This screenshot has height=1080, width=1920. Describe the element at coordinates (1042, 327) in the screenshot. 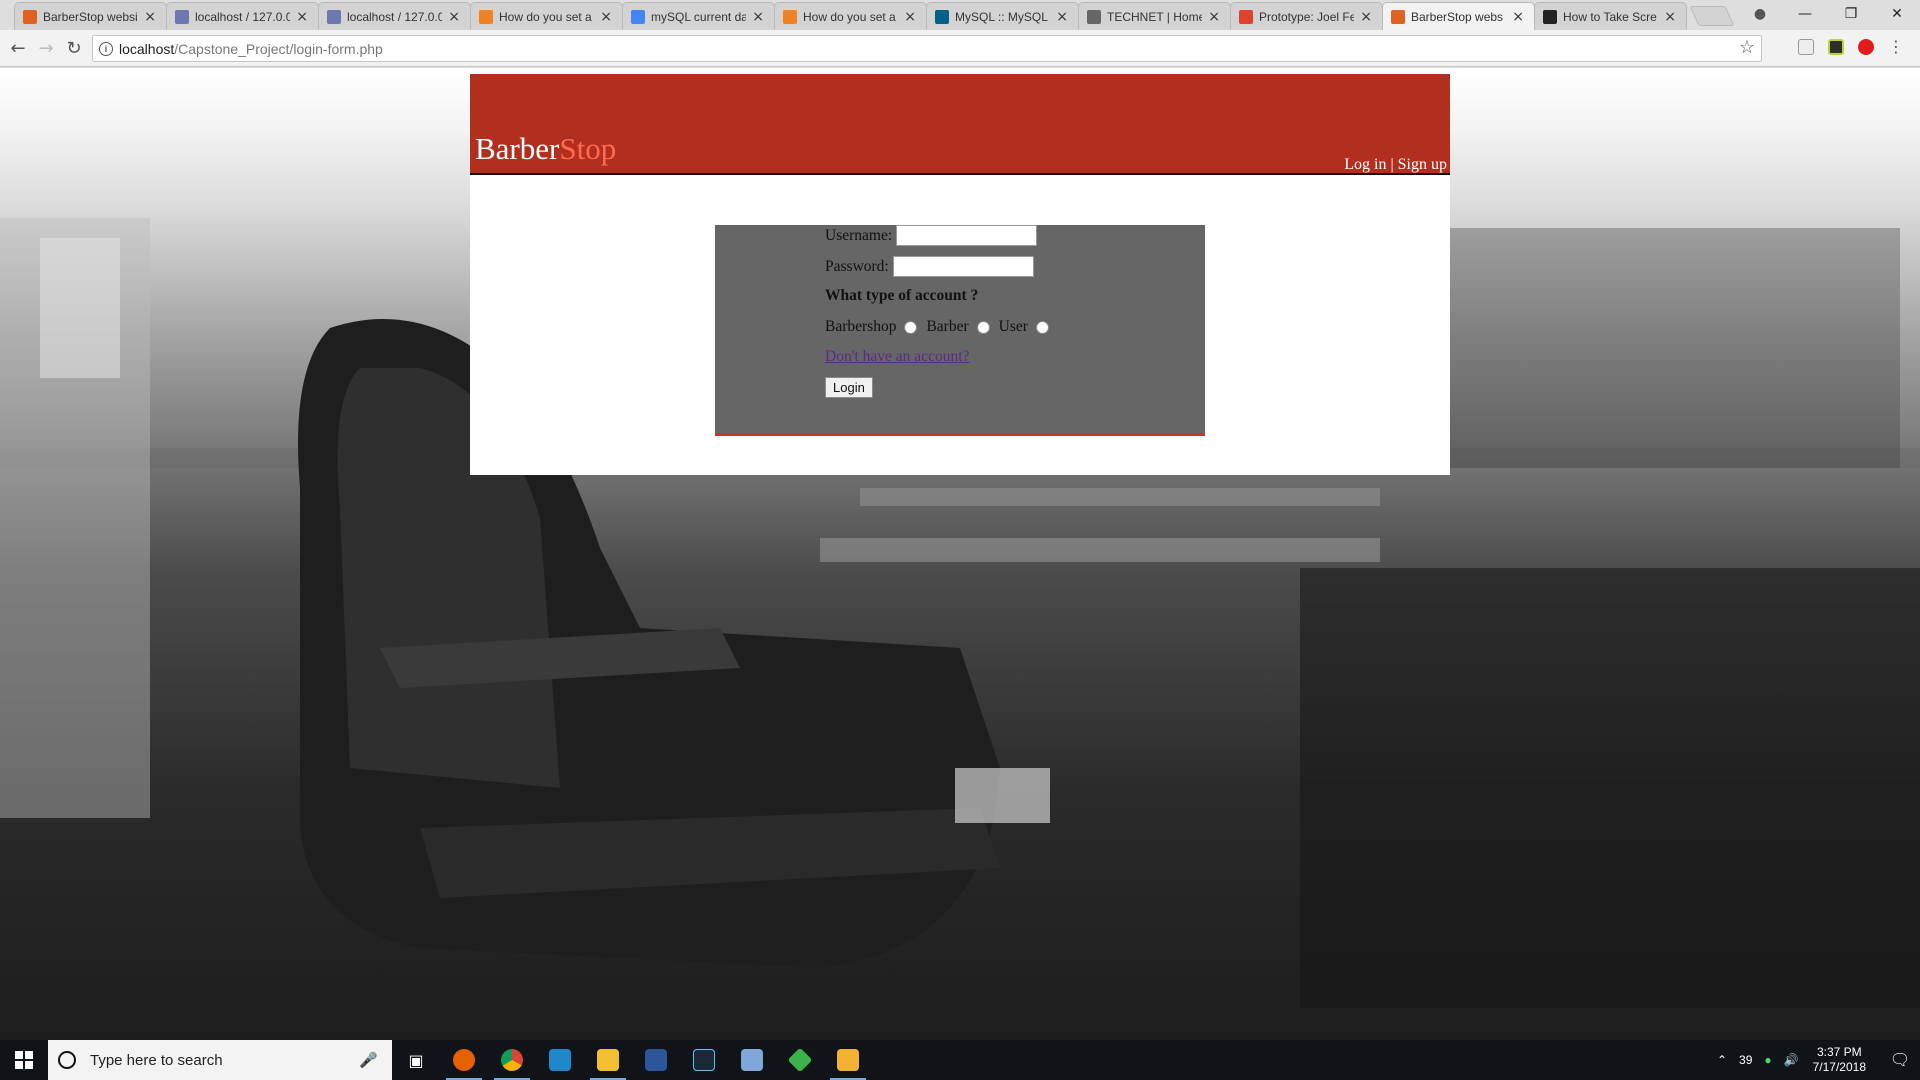

I see `radio-user` at that location.